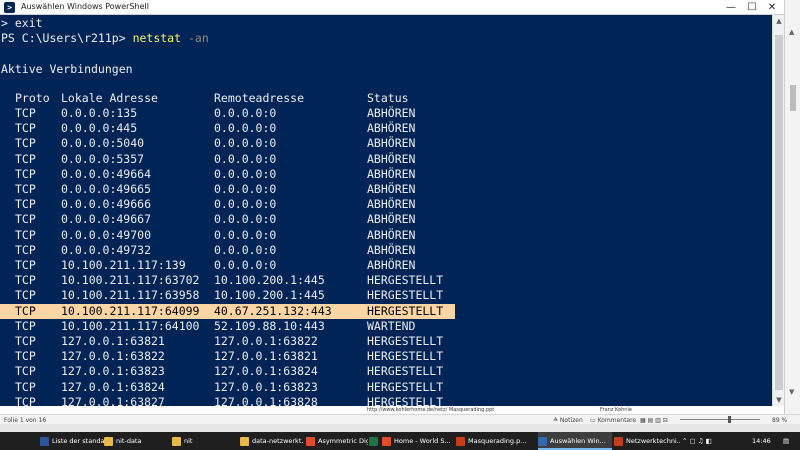 The height and width of the screenshot is (450, 800). What do you see at coordinates (388, 98) in the screenshot?
I see `column-header-status: Status` at bounding box center [388, 98].